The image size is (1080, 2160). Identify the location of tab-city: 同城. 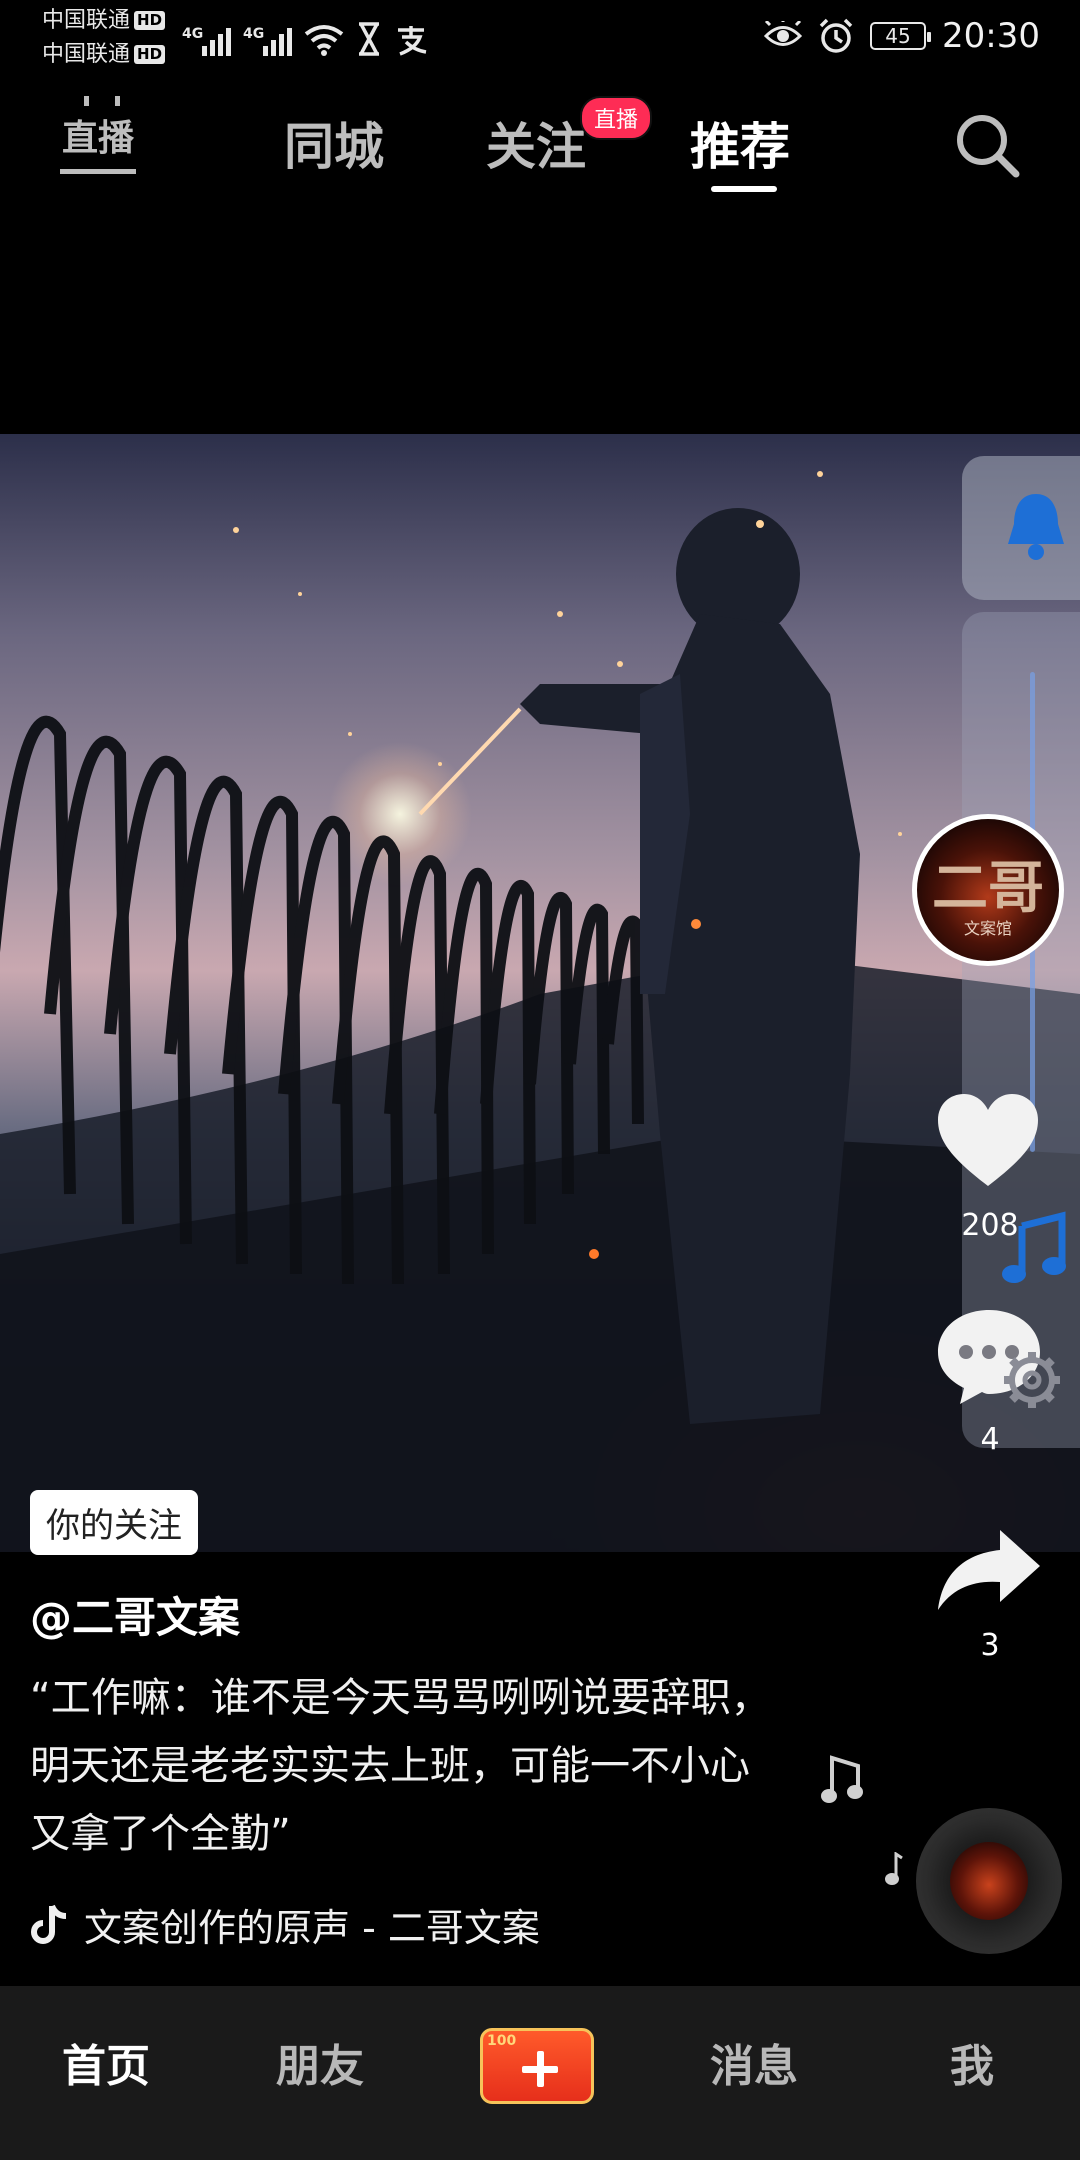
(334, 147).